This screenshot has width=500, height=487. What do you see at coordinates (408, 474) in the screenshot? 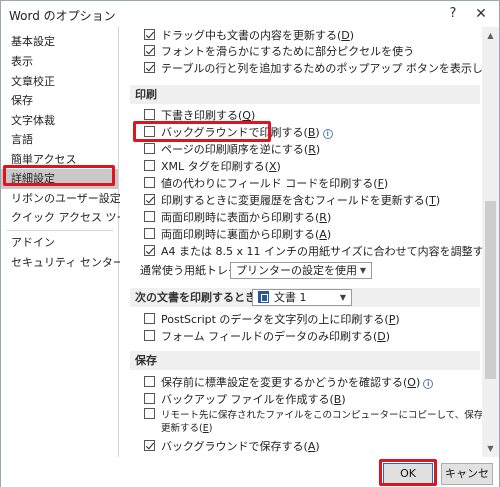
I see `ok-button: OK` at bounding box center [408, 474].